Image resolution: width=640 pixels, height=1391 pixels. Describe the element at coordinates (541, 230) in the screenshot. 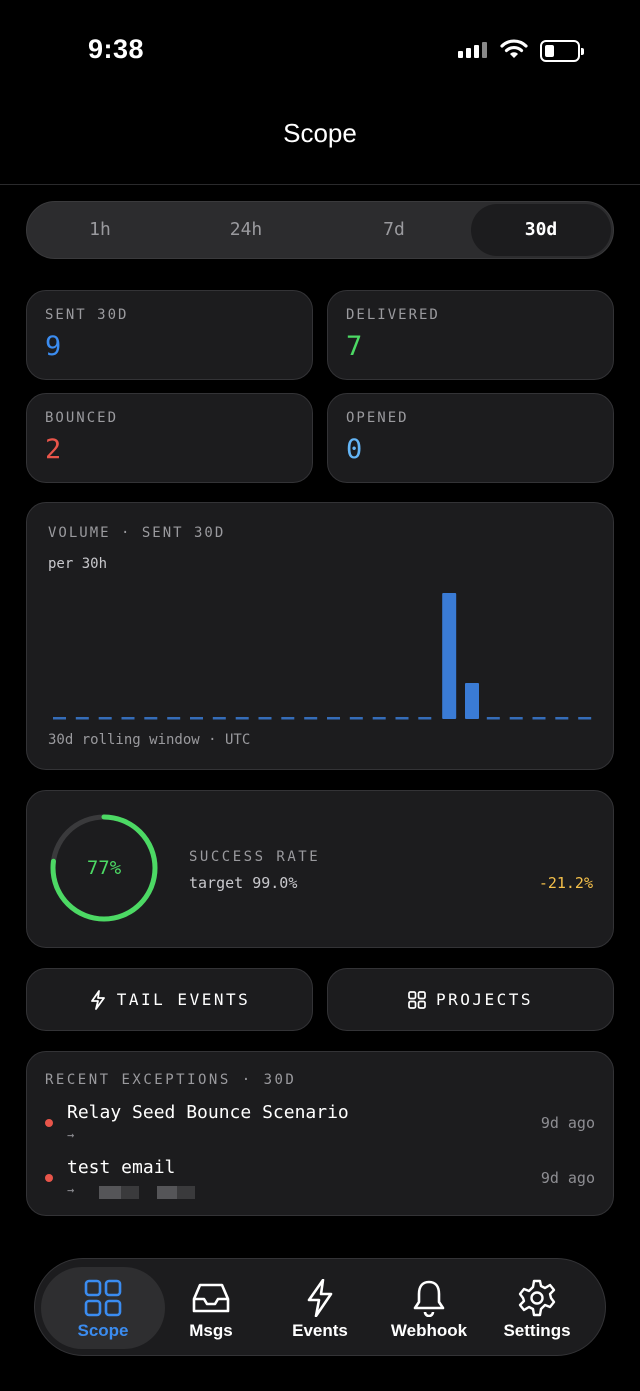

I see `range-tab-30d: 30d` at that location.